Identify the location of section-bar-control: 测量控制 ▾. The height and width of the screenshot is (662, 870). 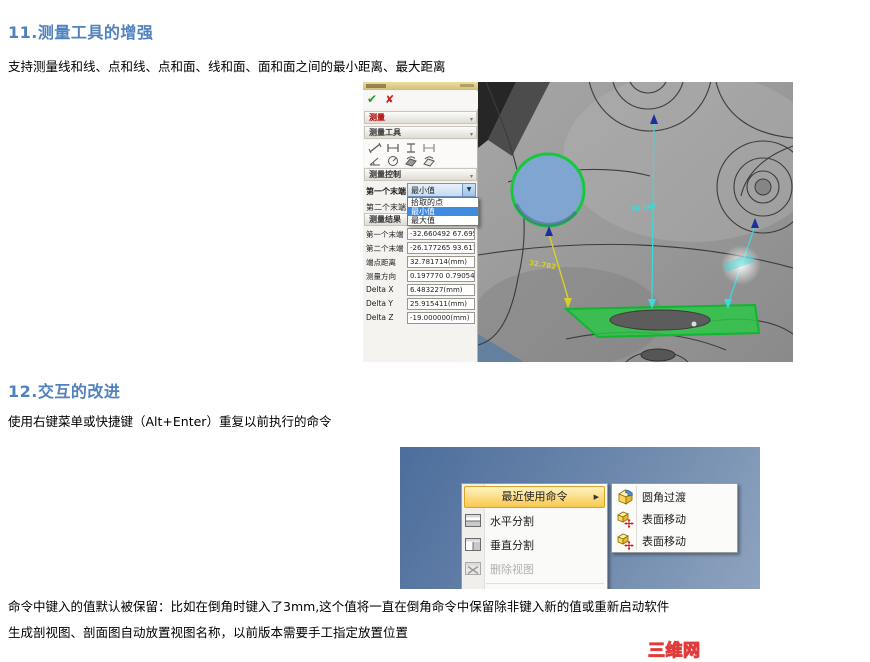
(420, 174).